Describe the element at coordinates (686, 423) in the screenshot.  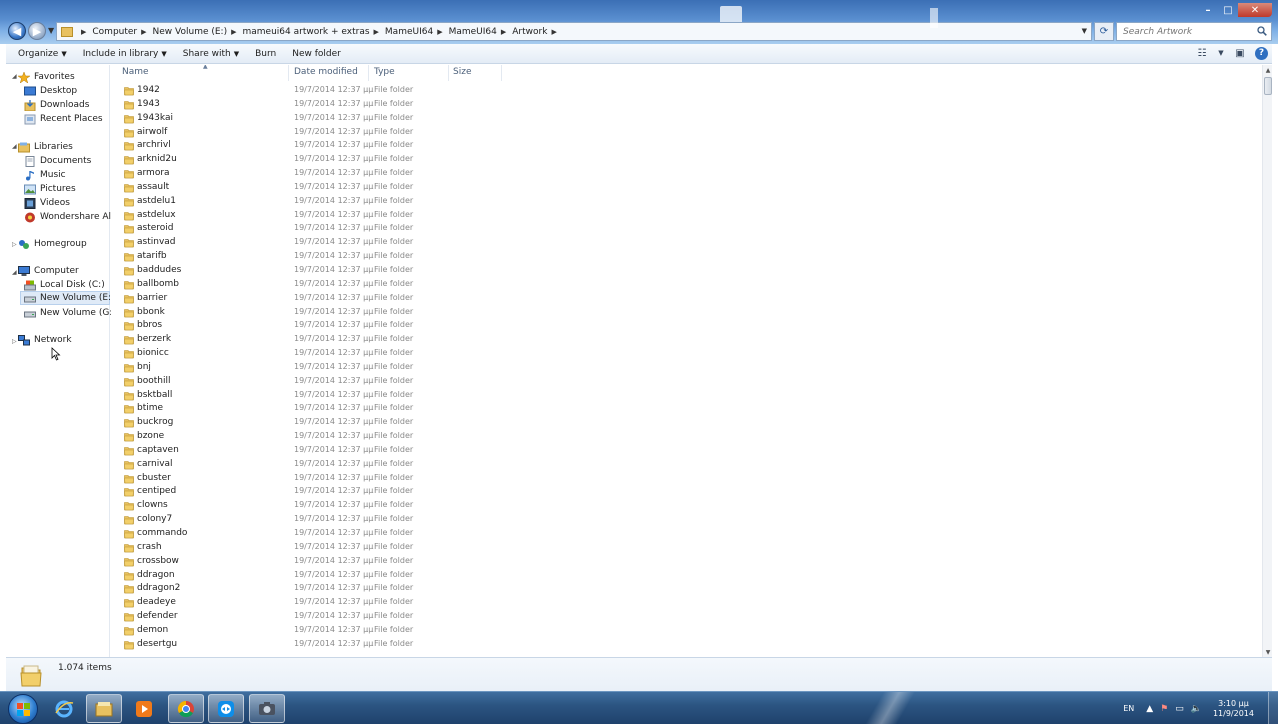
I see `table-row: buckrog 19/7/2014 12:37 μμ File folder` at that location.